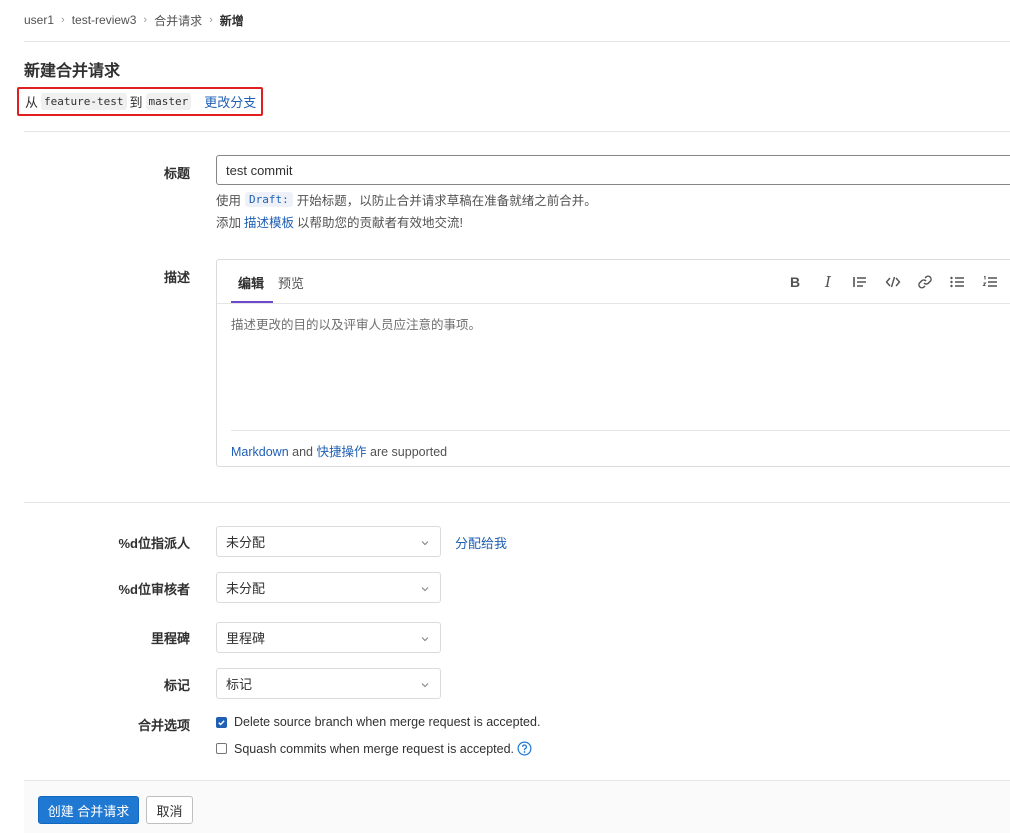  I want to click on target-branch: master, so click(168, 101).